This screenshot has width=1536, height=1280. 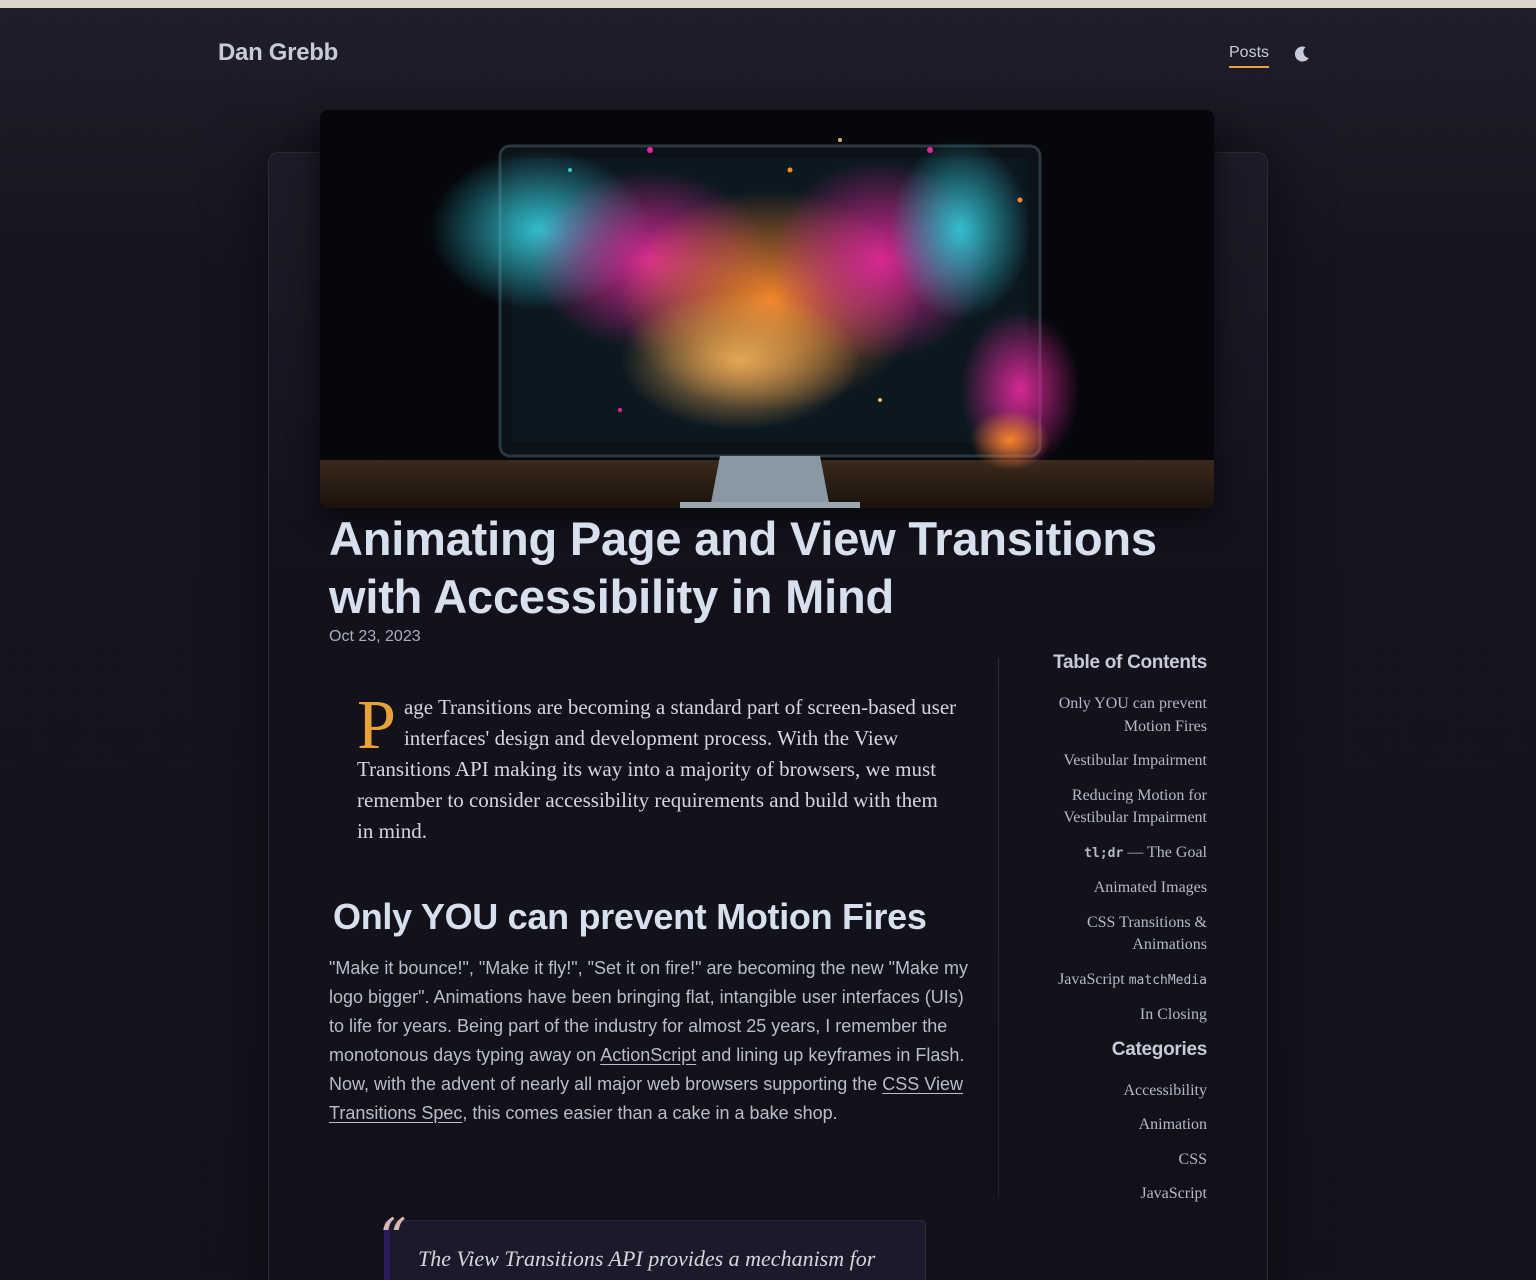 I want to click on top-strip, so click(x=768, y=4).